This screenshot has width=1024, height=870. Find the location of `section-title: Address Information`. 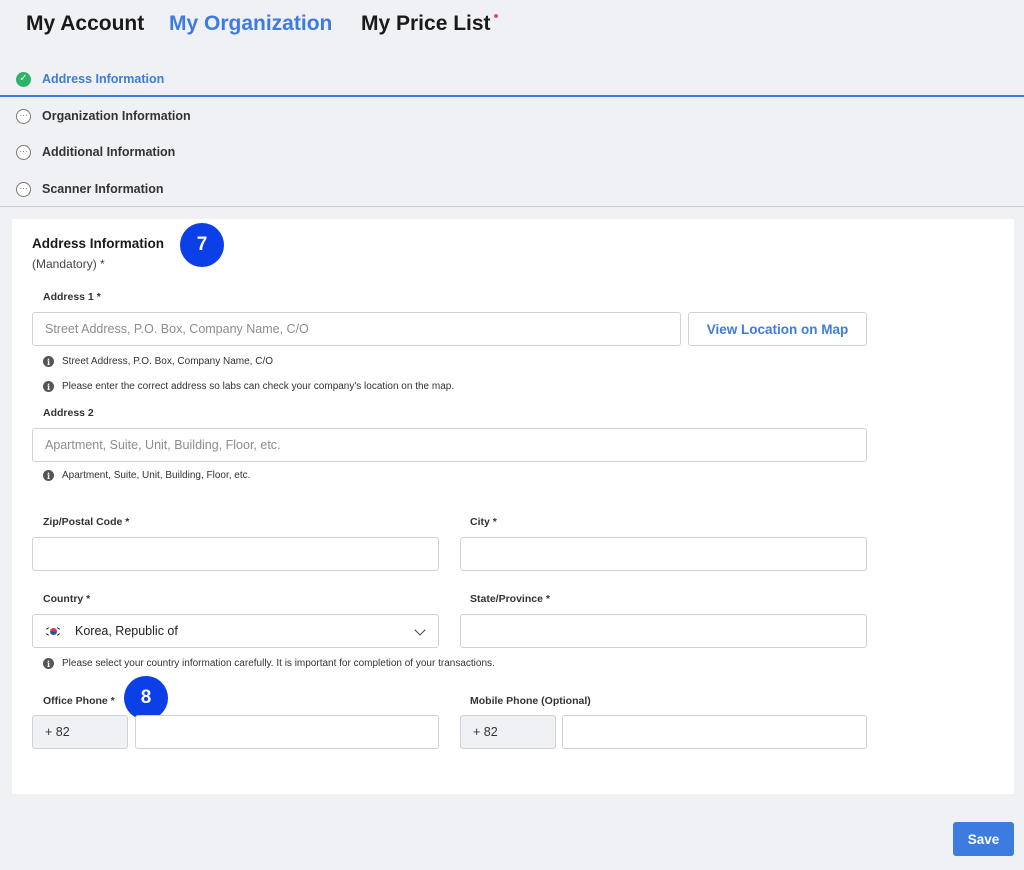

section-title: Address Information is located at coordinates (98, 243).